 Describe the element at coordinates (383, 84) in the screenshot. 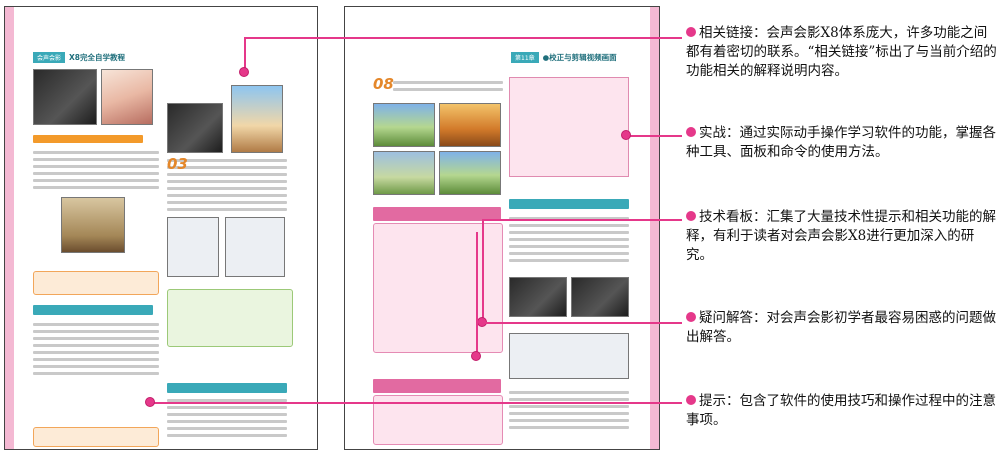

I see `step-number: 08` at that location.